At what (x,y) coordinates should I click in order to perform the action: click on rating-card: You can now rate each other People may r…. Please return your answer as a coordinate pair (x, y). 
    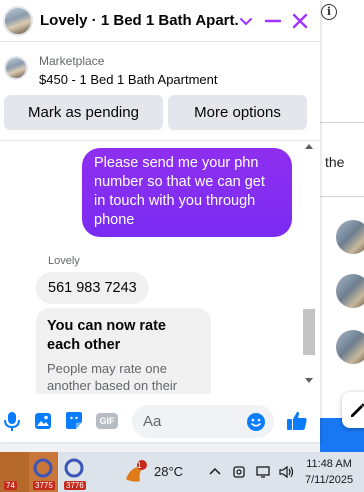
    Looking at the image, I should click on (123, 351).